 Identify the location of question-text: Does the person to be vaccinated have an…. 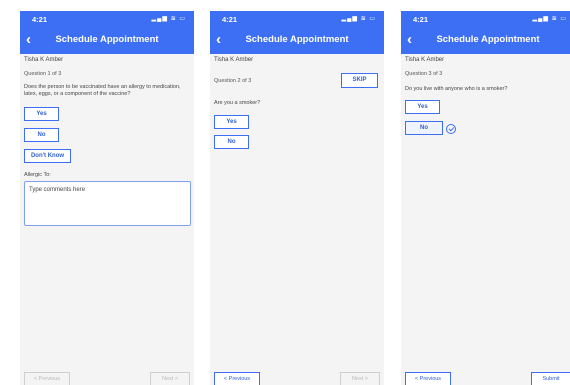
(102, 90).